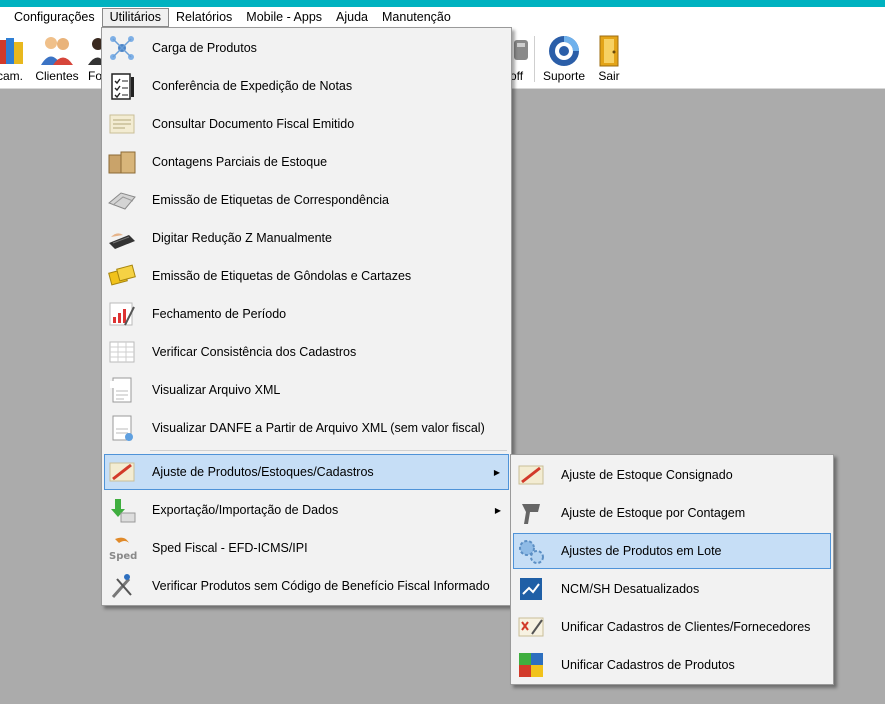 This screenshot has width=885, height=704. I want to click on barcode-scanner-icon, so click(531, 514).